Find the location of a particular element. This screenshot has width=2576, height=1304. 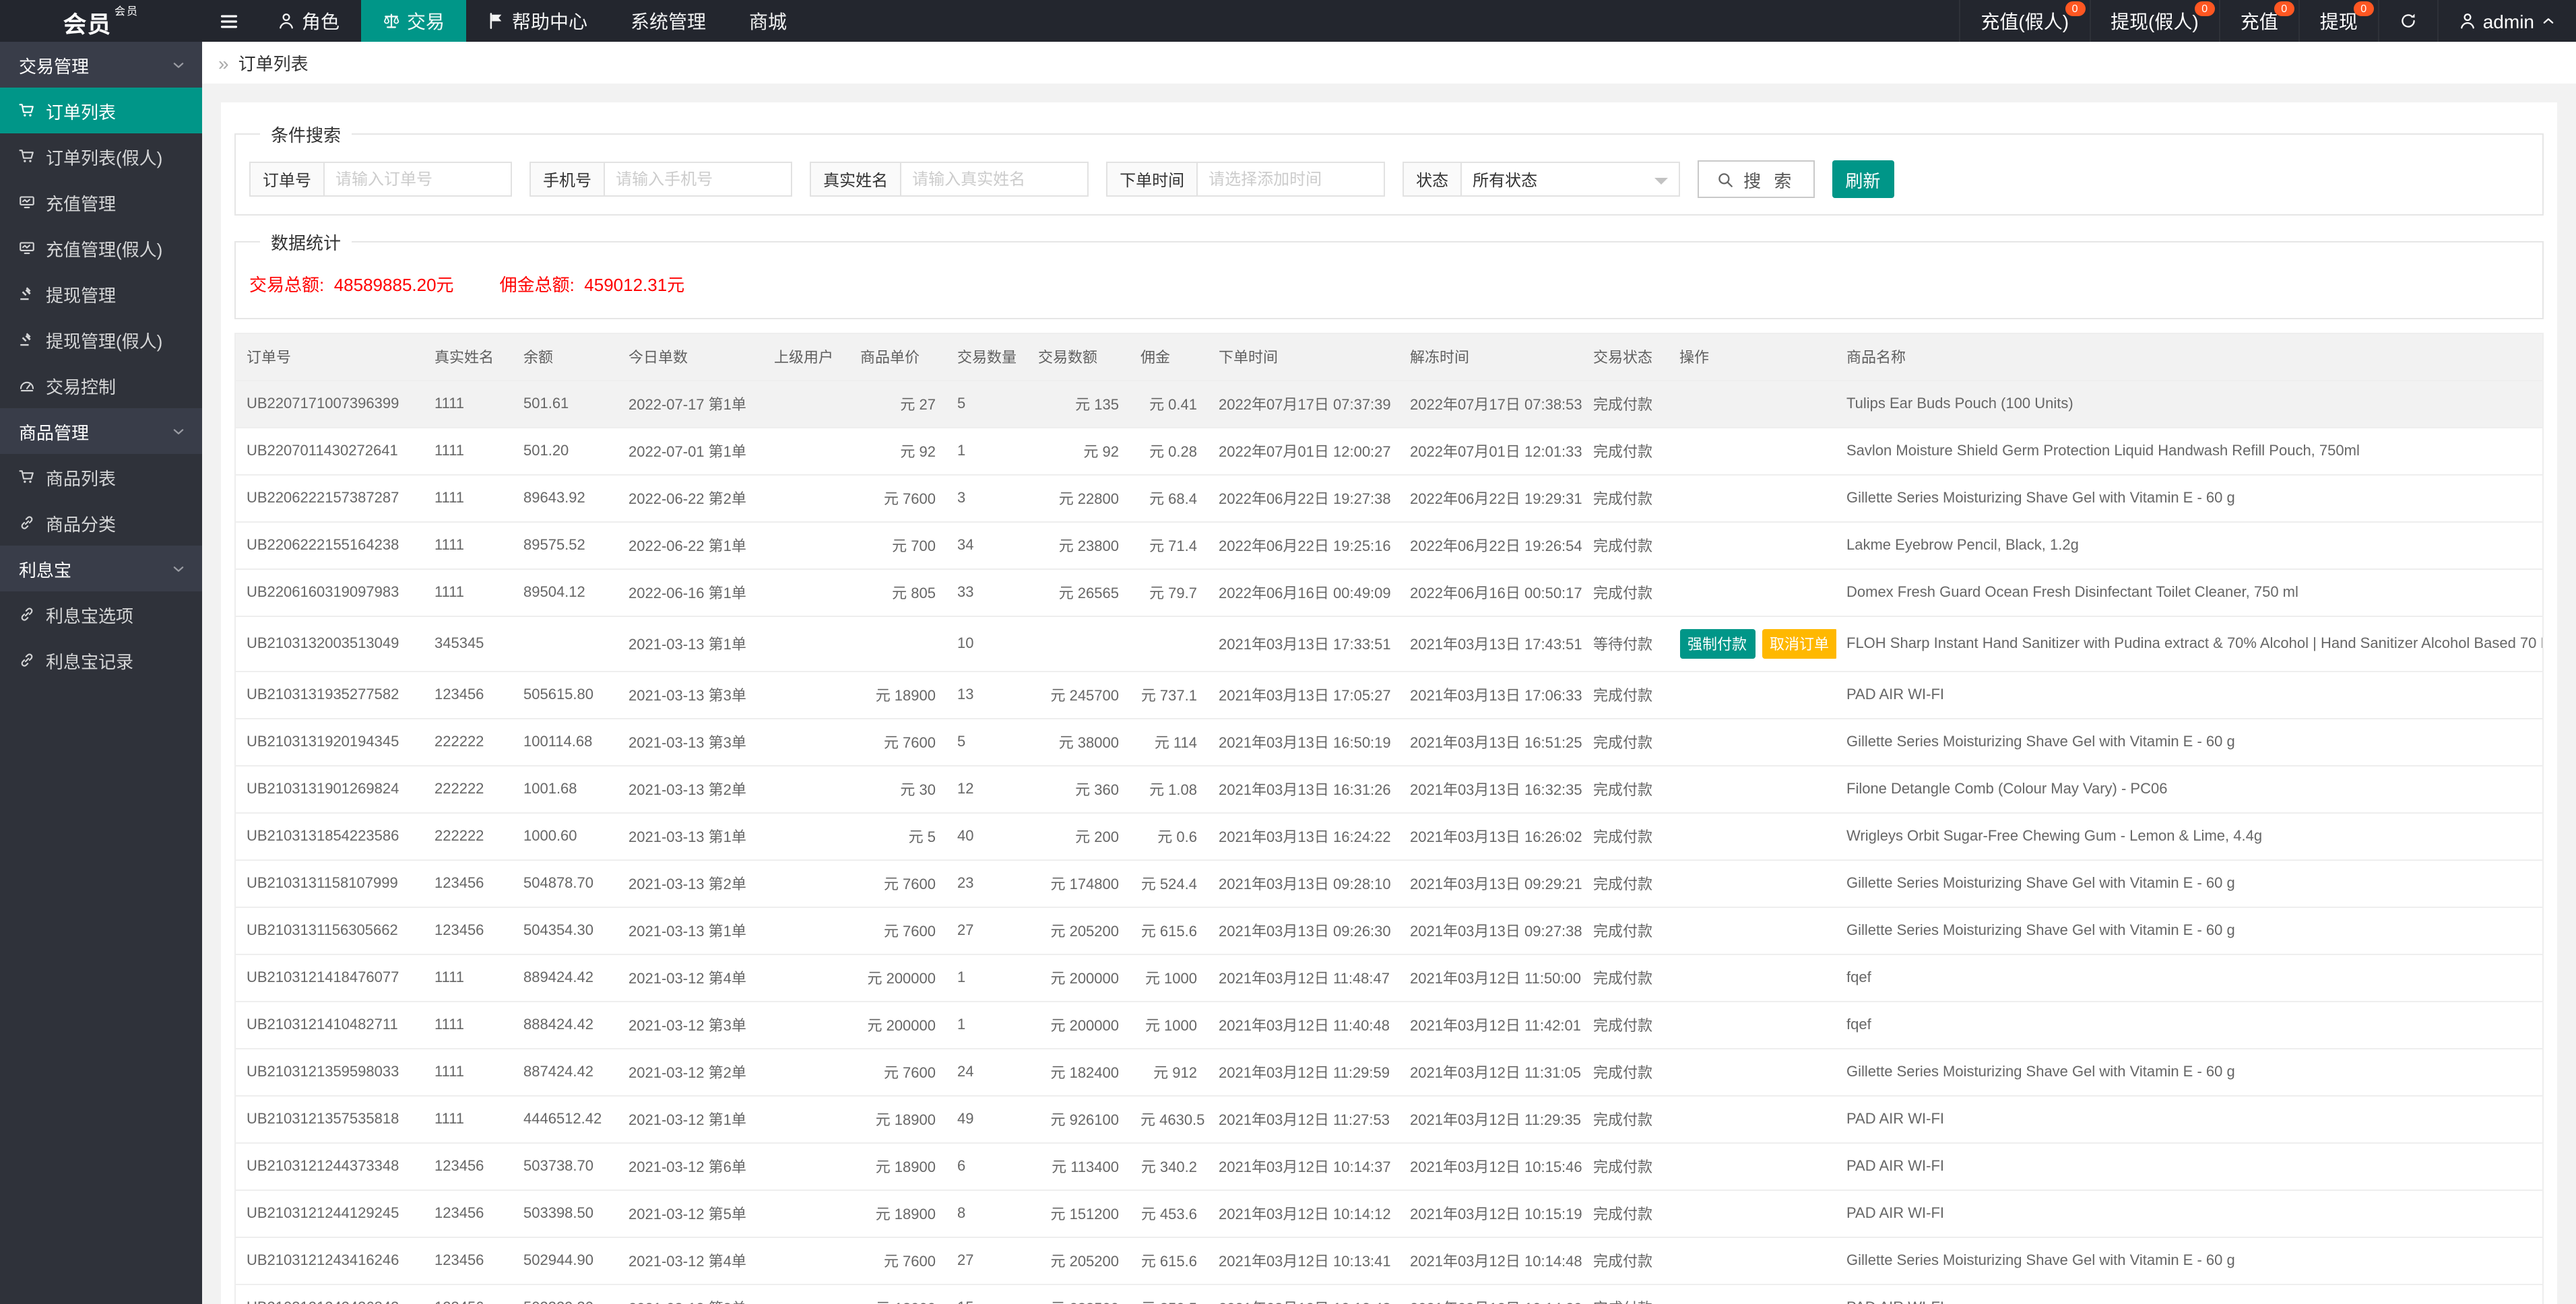

cell-order-no: UB2103121242436843 is located at coordinates (330, 1294).